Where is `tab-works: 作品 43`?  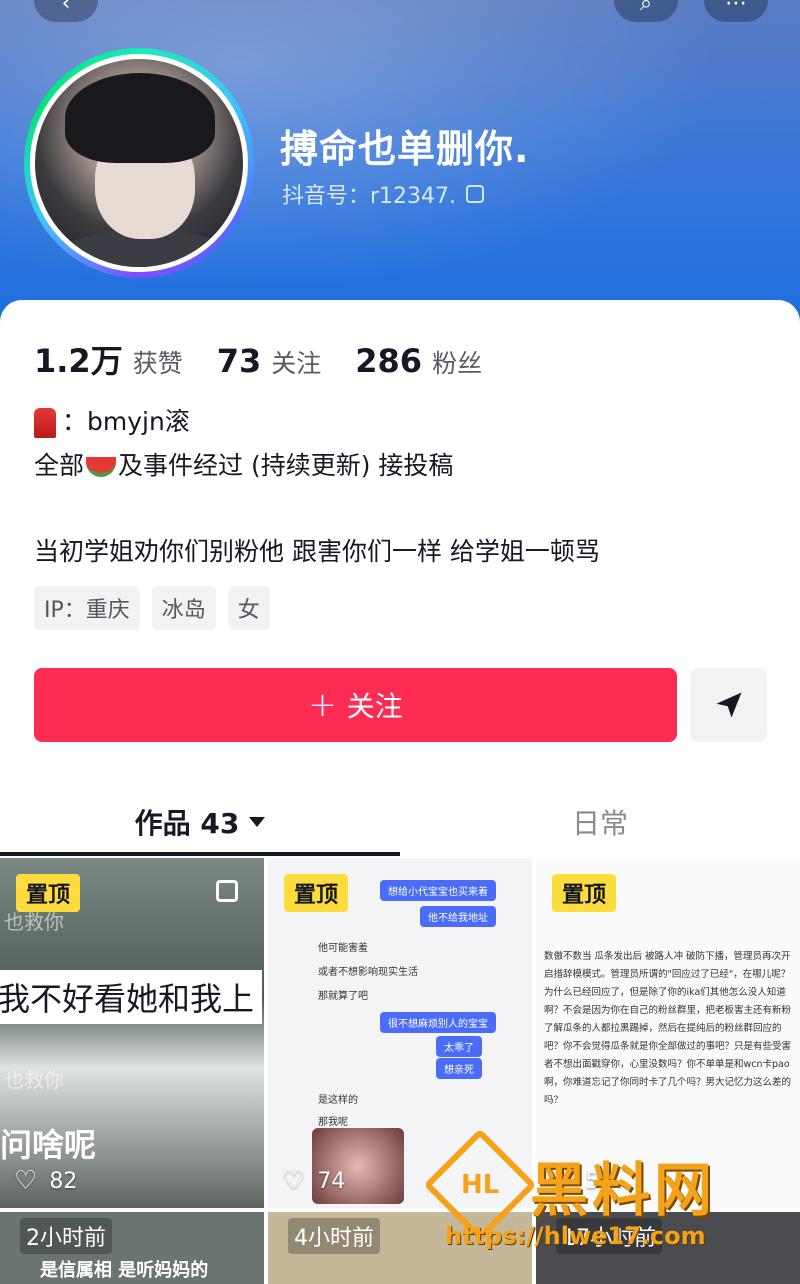 tab-works: 作品 43 is located at coordinates (200, 822).